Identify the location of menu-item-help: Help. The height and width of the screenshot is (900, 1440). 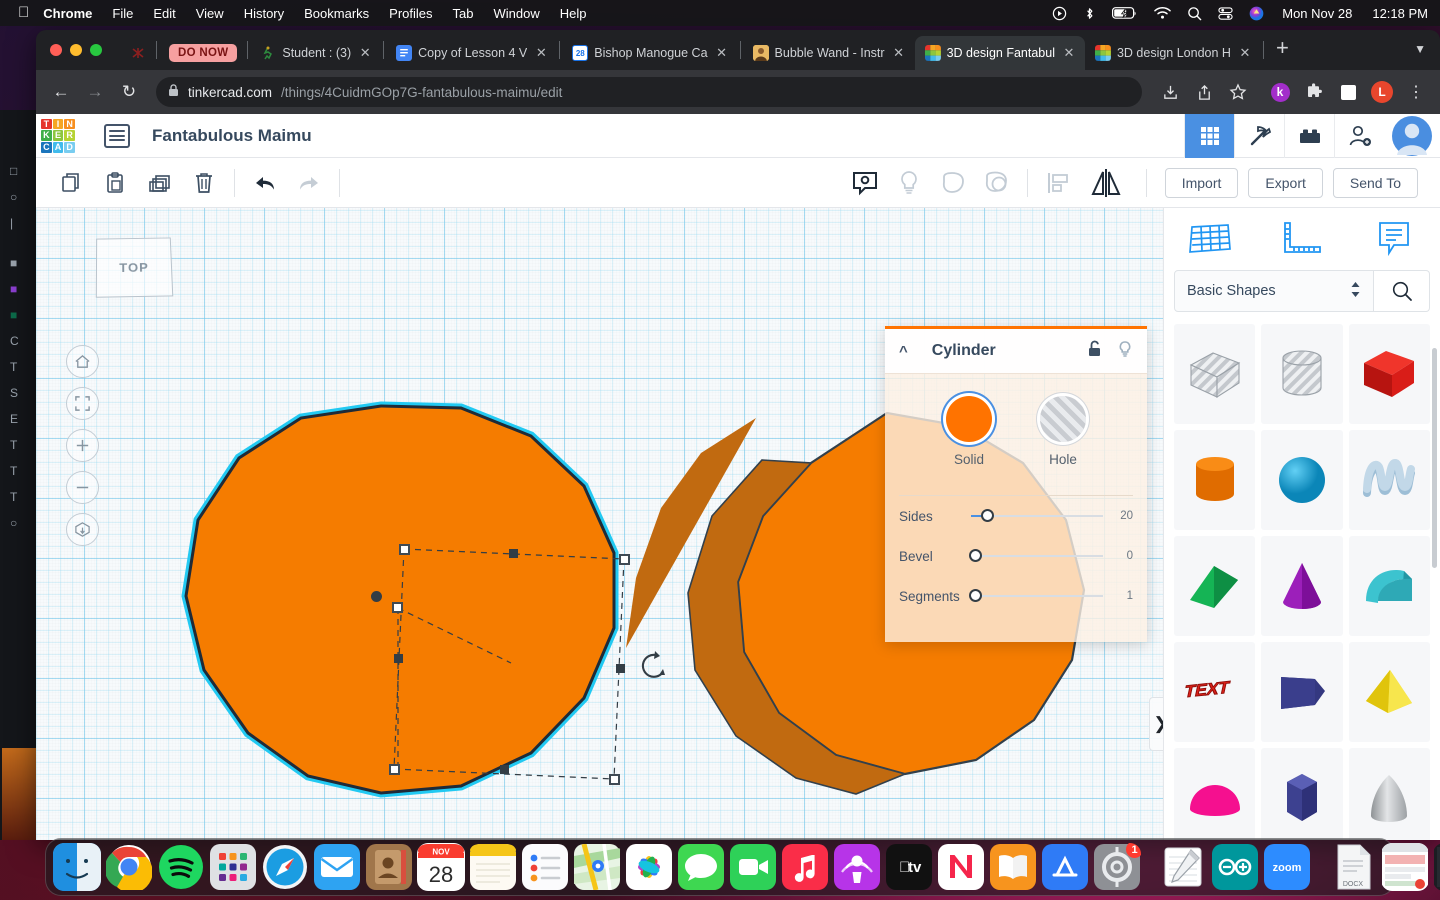
(573, 13).